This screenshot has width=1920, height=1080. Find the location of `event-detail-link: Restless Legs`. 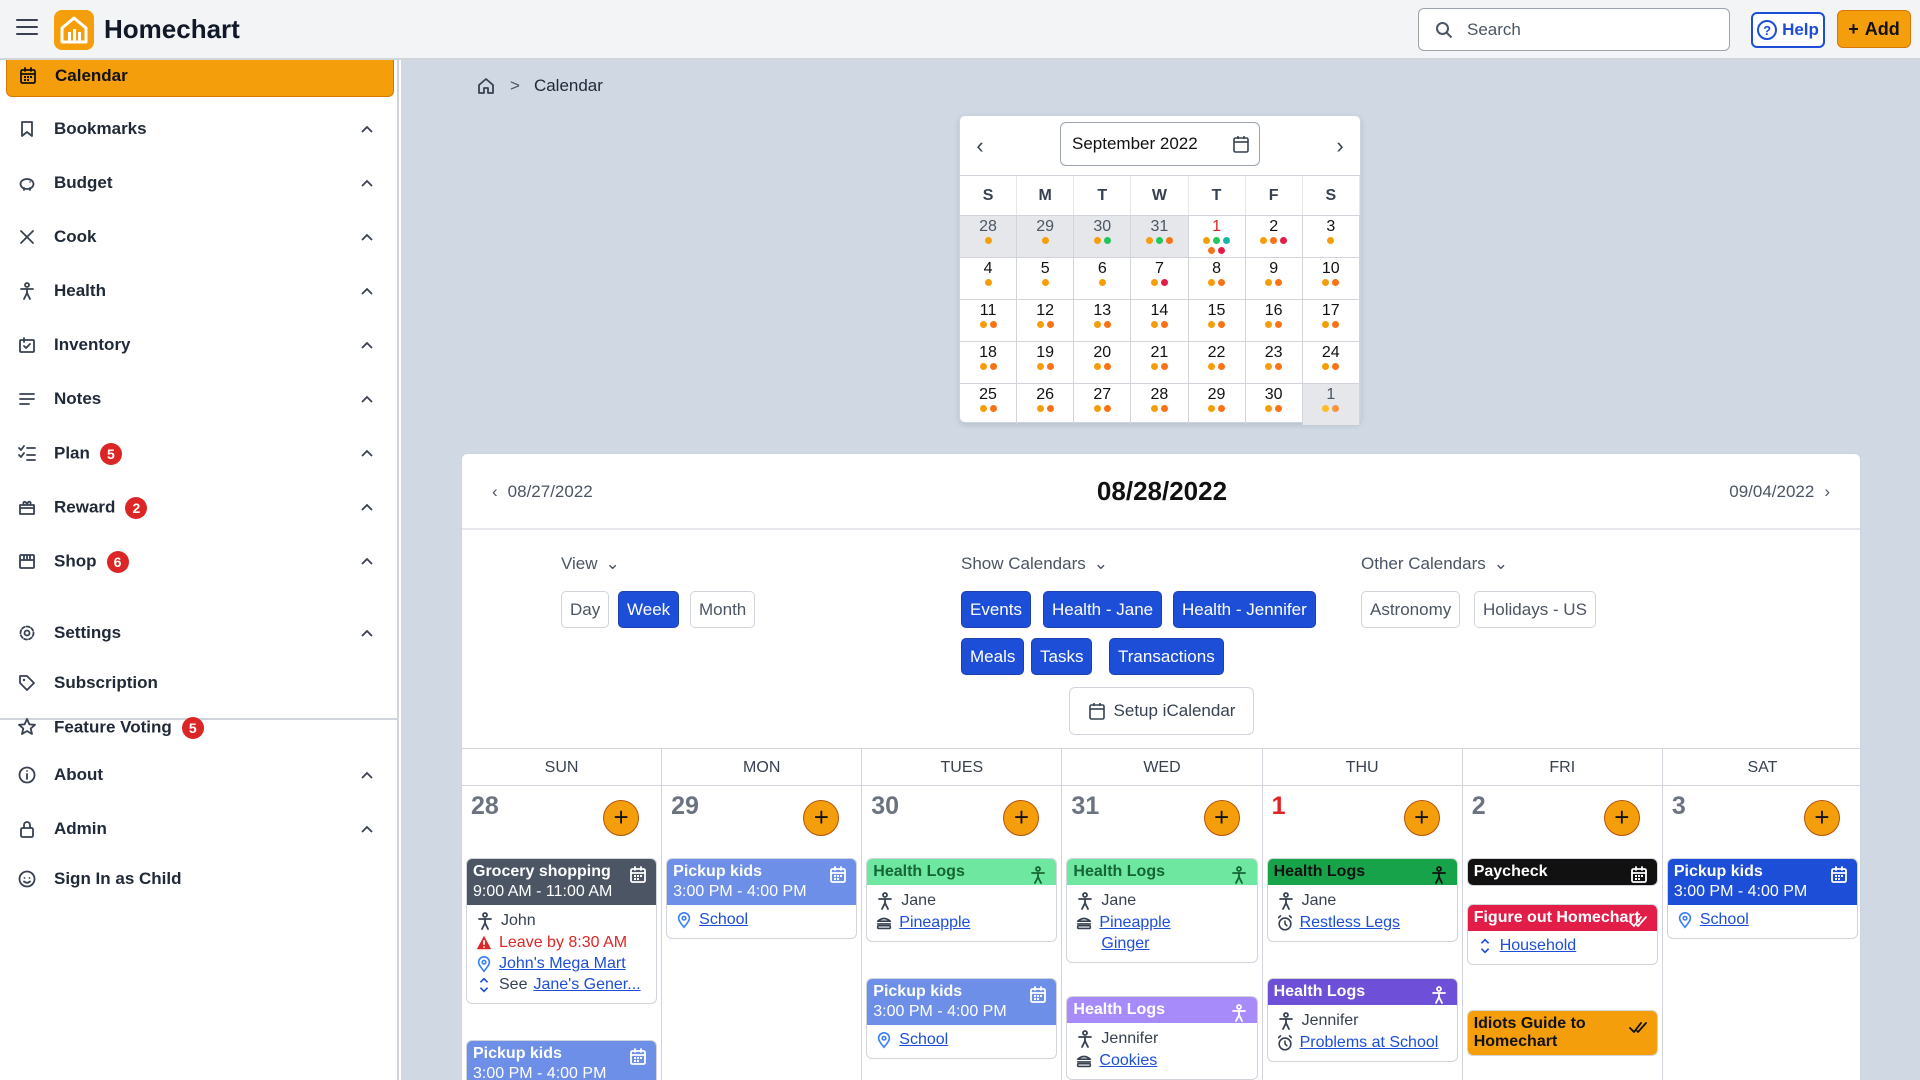

event-detail-link: Restless Legs is located at coordinates (1350, 923).